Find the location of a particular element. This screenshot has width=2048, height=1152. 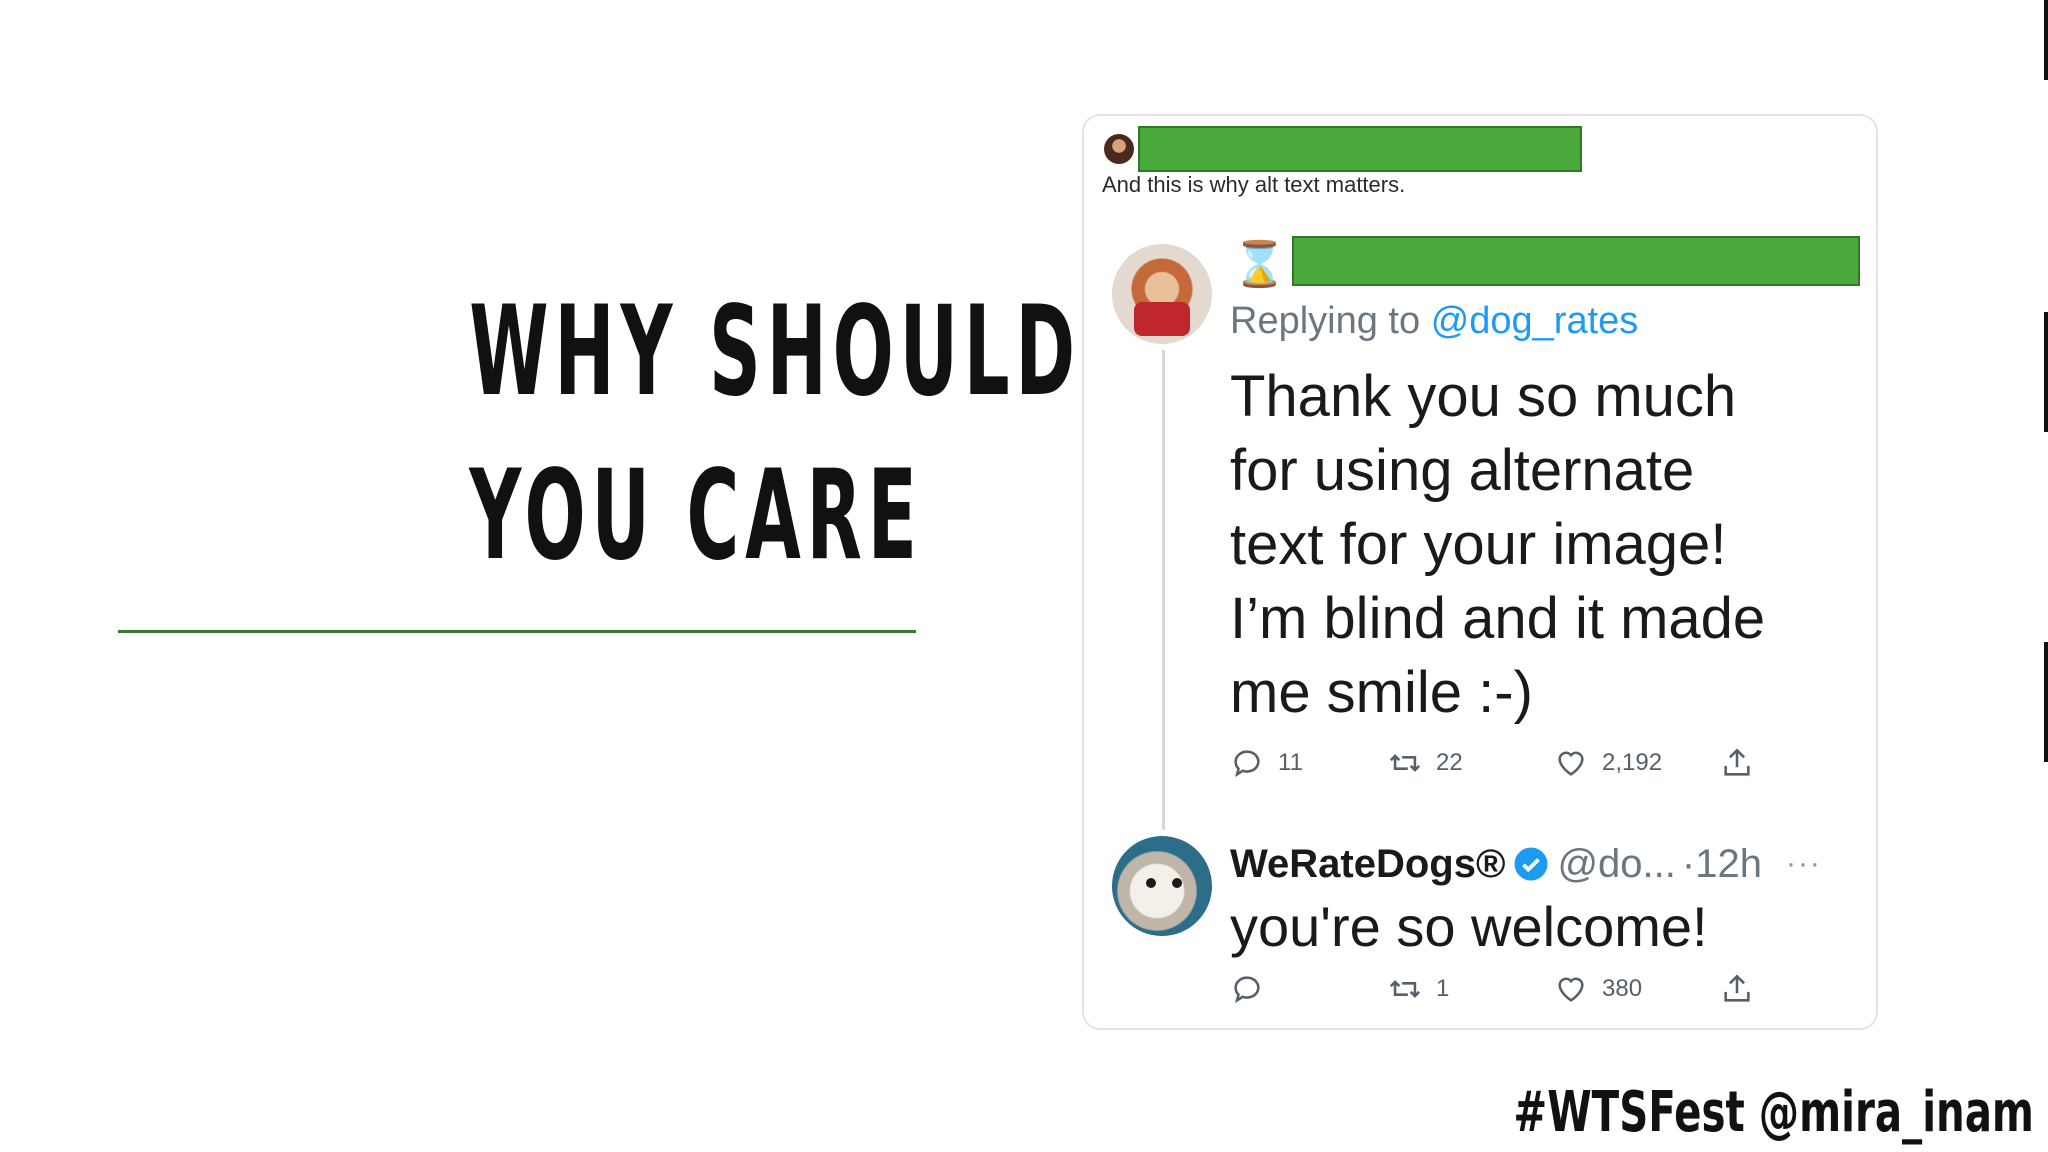

tweet-line: Thank you so much is located at coordinates (1483, 396).